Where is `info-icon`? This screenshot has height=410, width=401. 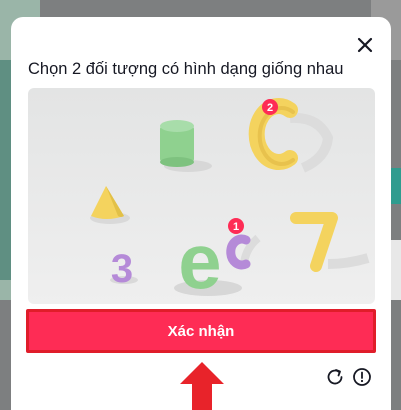
info-icon is located at coordinates (362, 377).